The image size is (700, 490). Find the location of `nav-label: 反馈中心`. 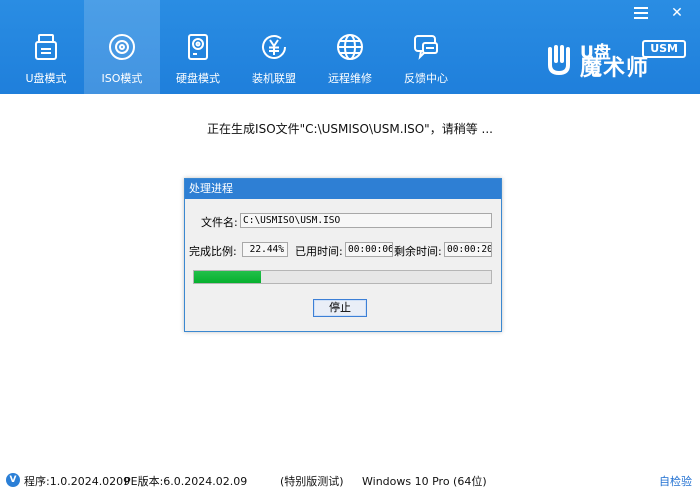

nav-label: 反馈中心 is located at coordinates (426, 78).